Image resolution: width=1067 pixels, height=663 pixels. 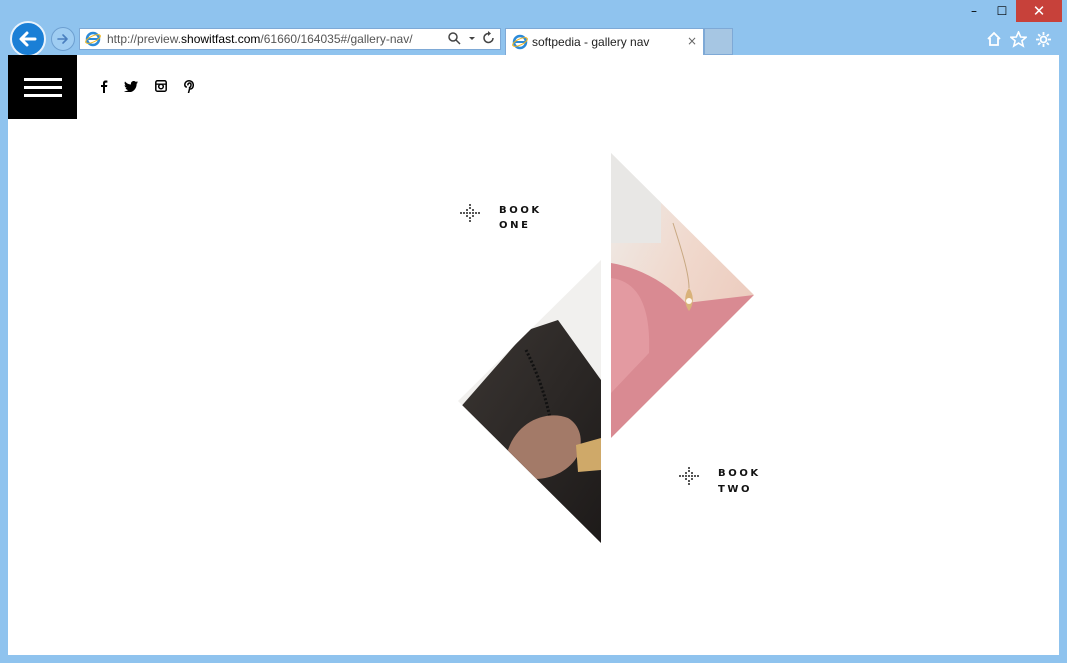 I want to click on close-window-button: ✕, so click(x=1039, y=11).